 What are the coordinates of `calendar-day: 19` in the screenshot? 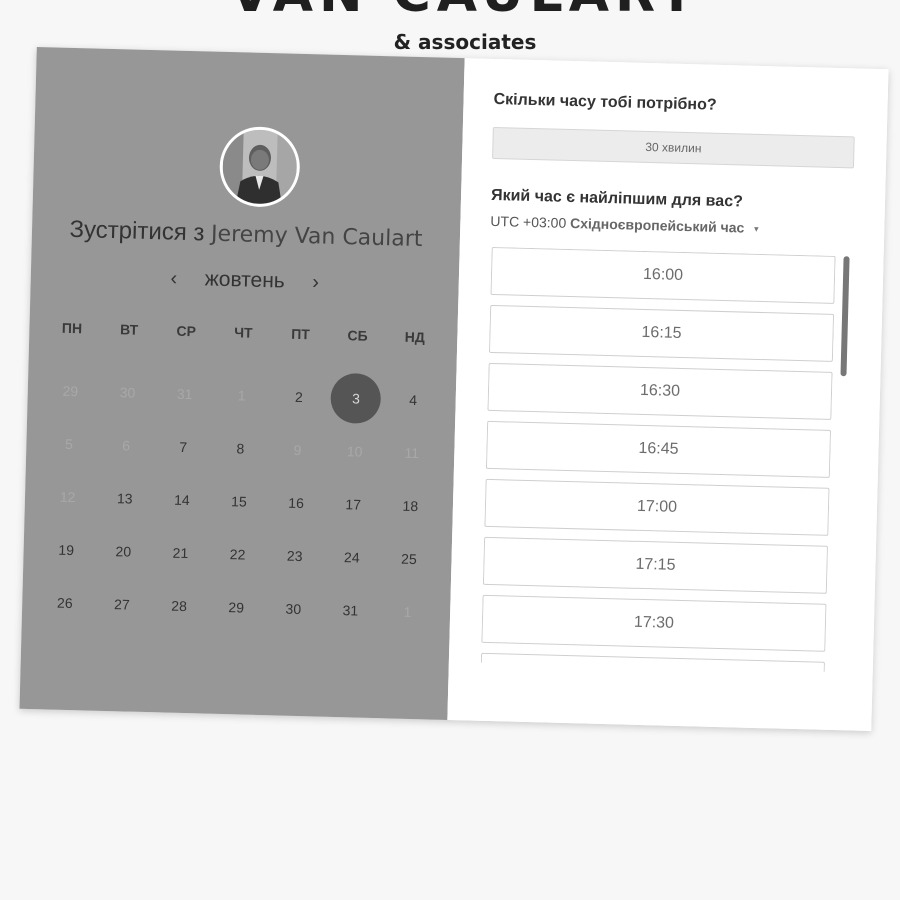 It's located at (66, 549).